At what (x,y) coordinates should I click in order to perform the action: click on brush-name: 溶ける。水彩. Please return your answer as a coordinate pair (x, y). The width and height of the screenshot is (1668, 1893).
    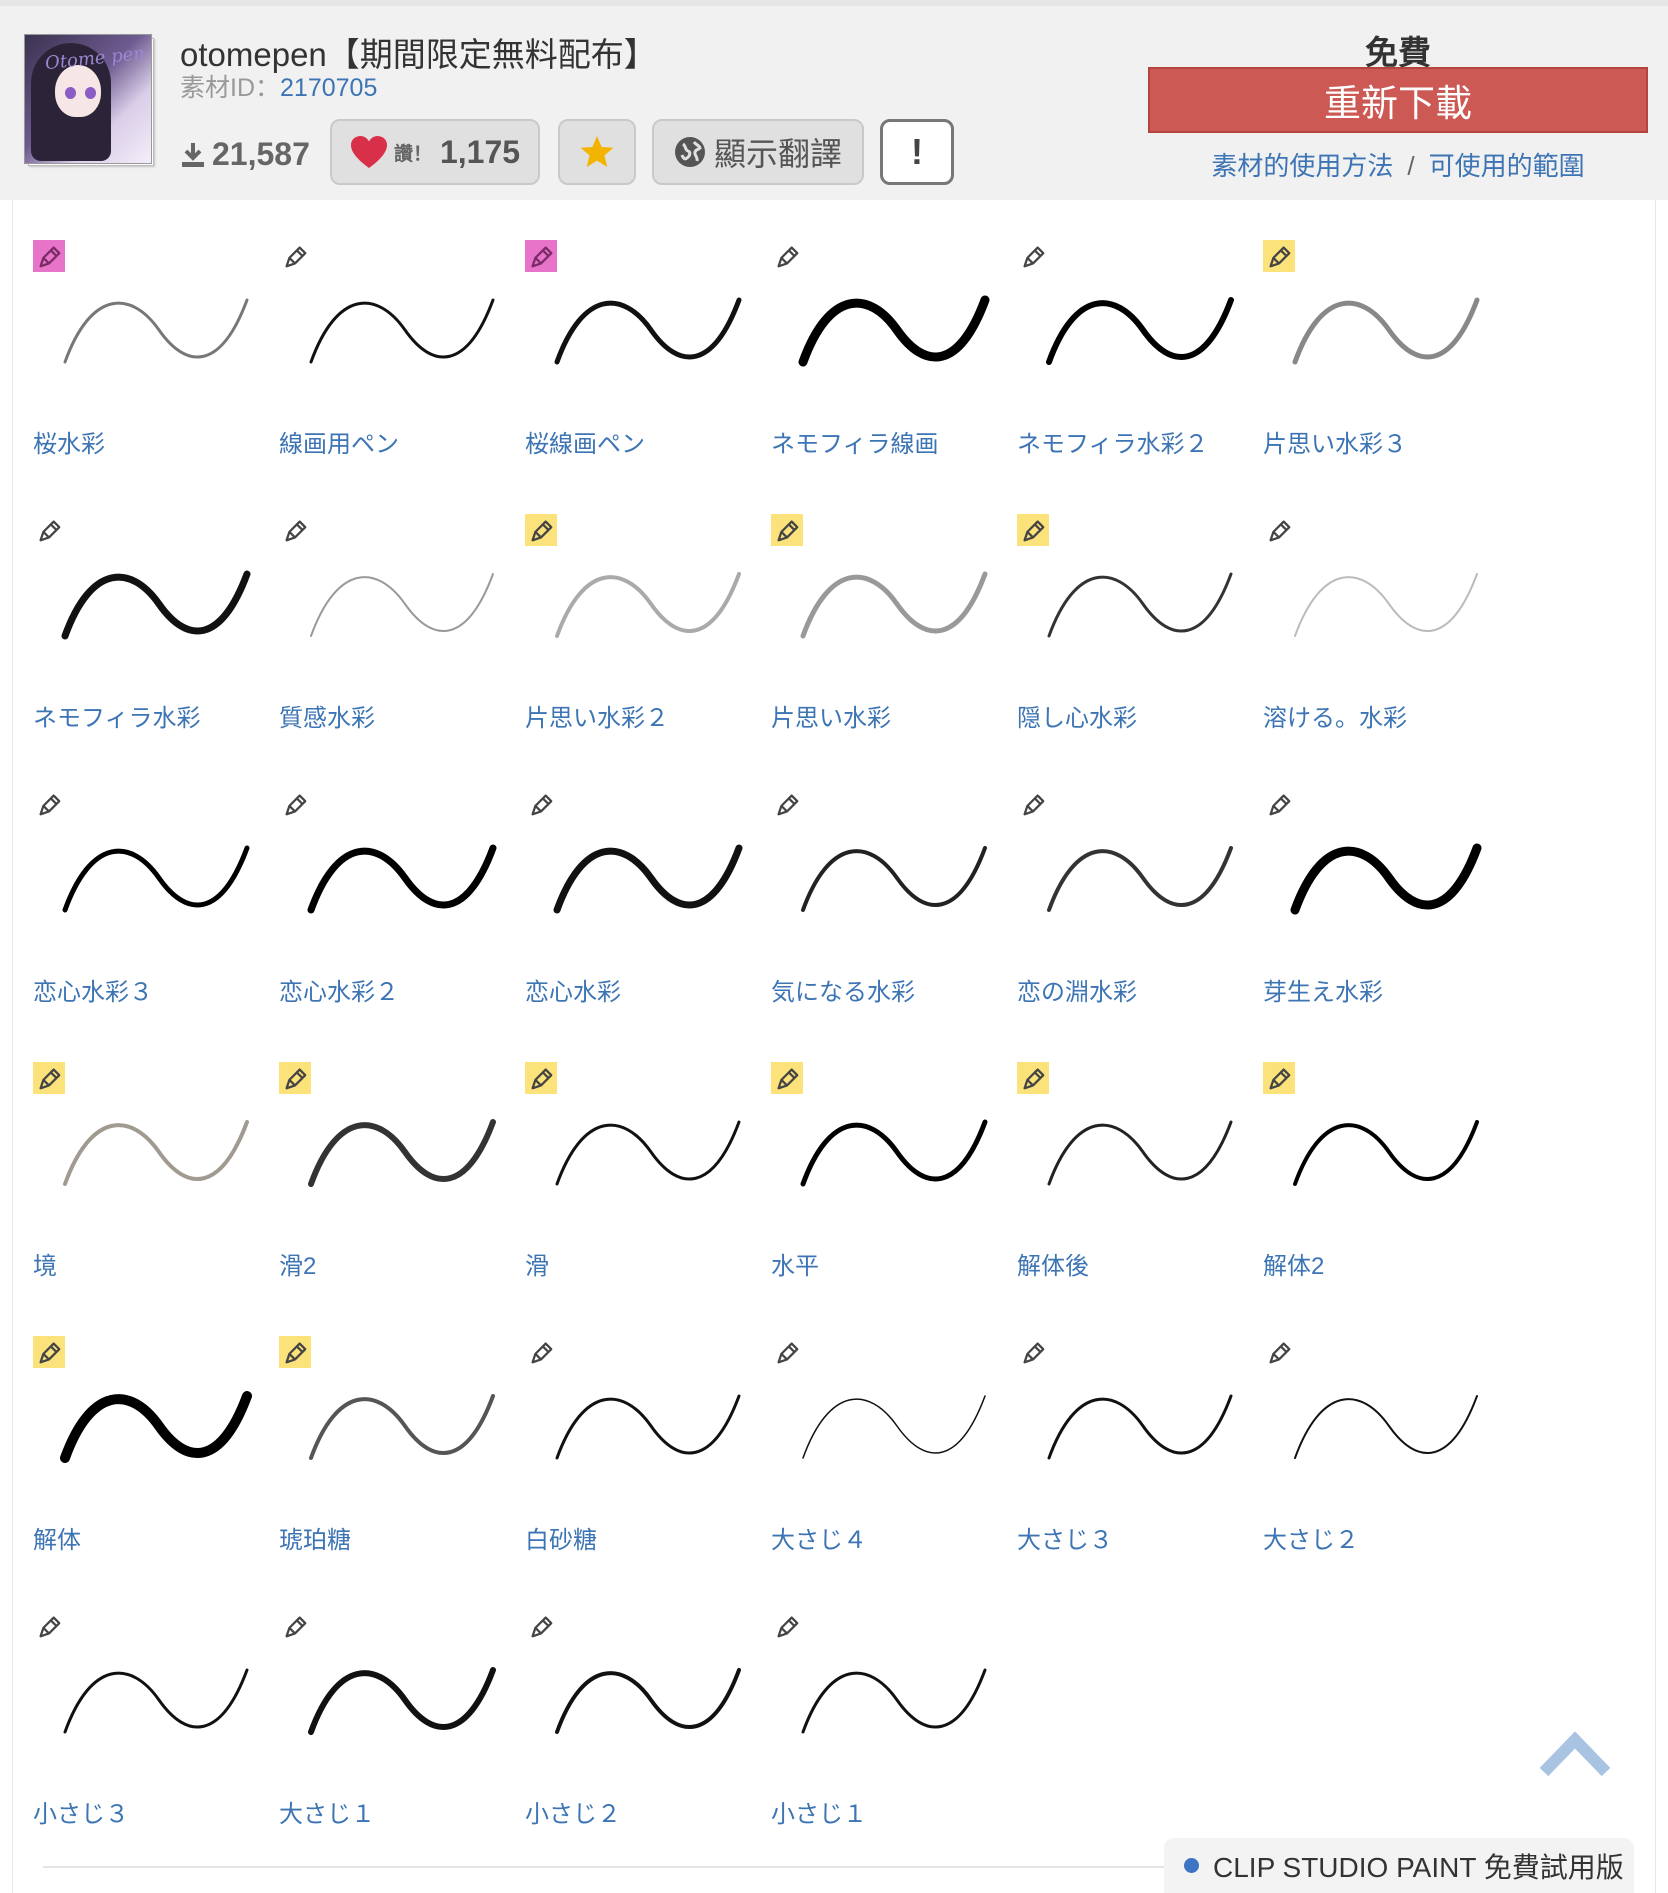
    Looking at the image, I should click on (1335, 715).